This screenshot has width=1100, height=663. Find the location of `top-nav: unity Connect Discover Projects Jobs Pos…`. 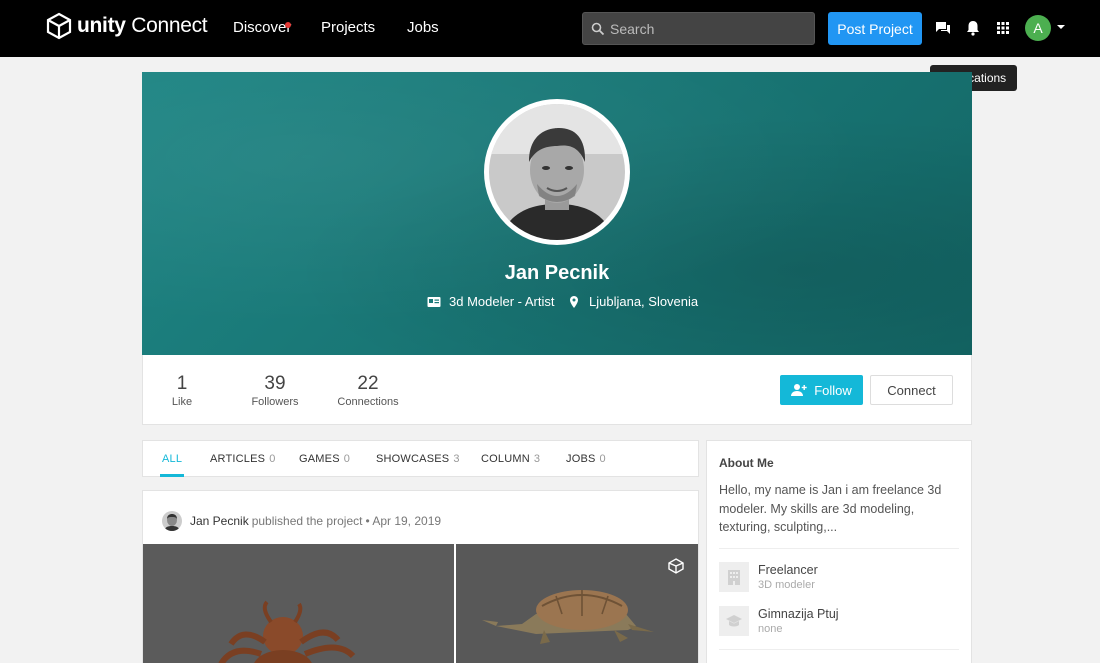

top-nav: unity Connect Discover Projects Jobs Pos… is located at coordinates (550, 28).